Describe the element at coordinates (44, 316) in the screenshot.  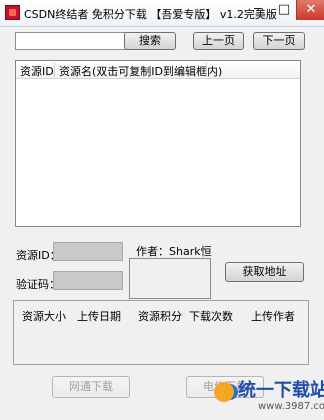
I see `detail-header-size: 资源大小` at that location.